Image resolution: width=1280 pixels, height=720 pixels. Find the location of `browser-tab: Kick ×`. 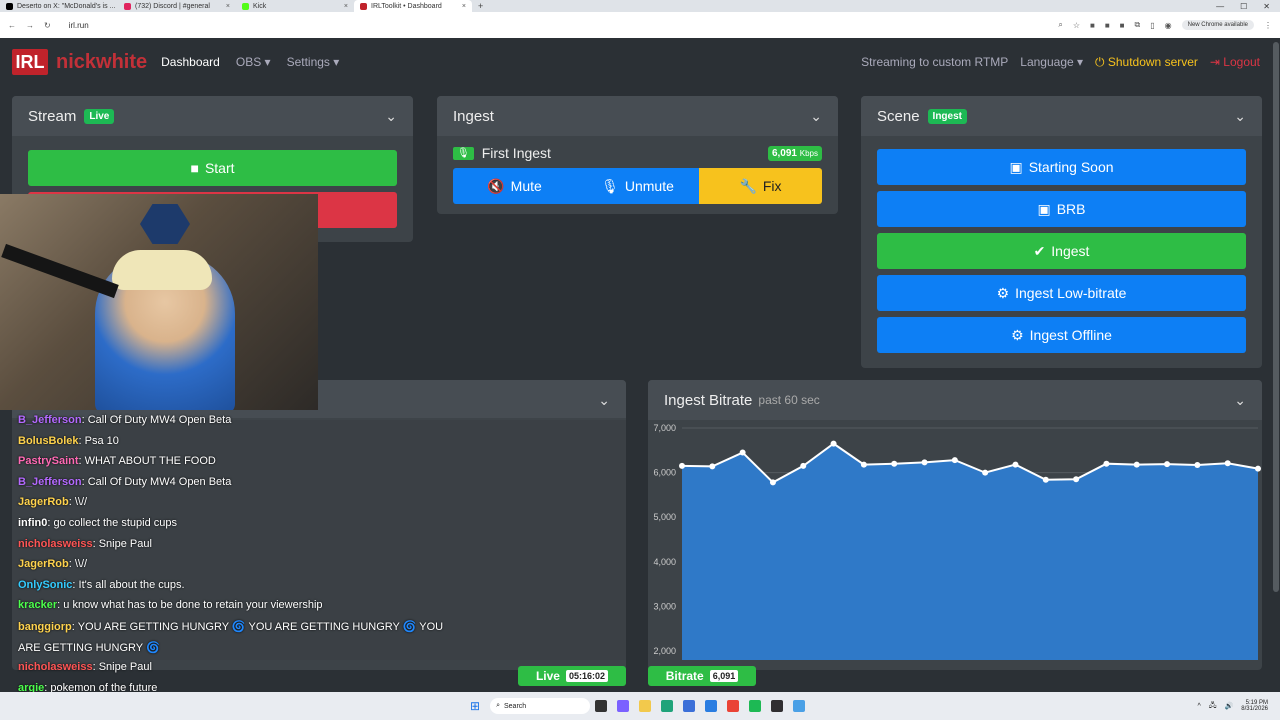

browser-tab: Kick × is located at coordinates (295, 6).